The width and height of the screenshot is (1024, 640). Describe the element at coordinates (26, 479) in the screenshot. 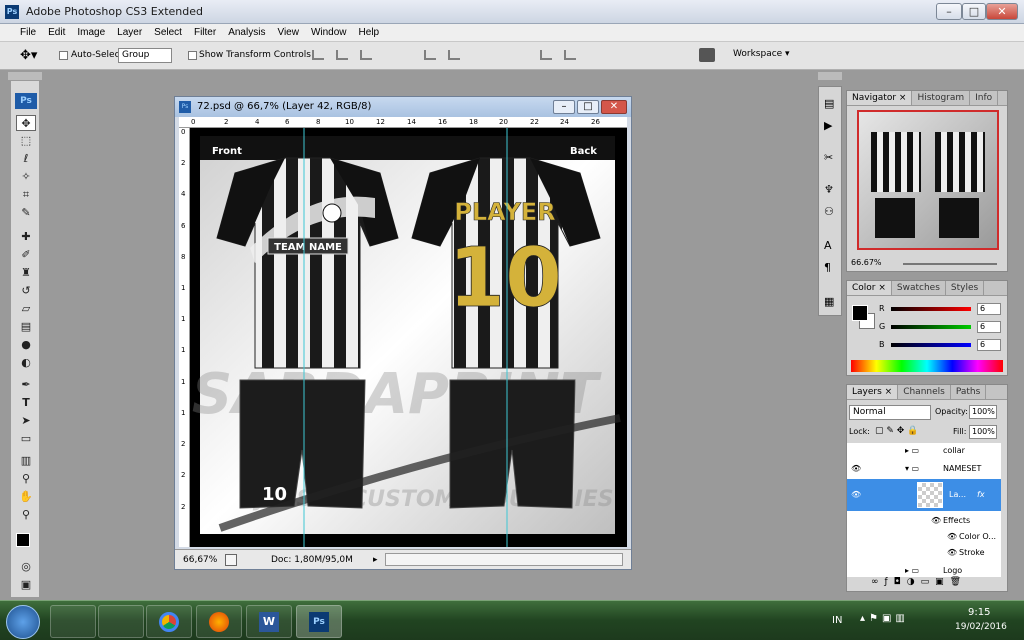

I see `eyedropper-tool-icon: ⚲` at that location.